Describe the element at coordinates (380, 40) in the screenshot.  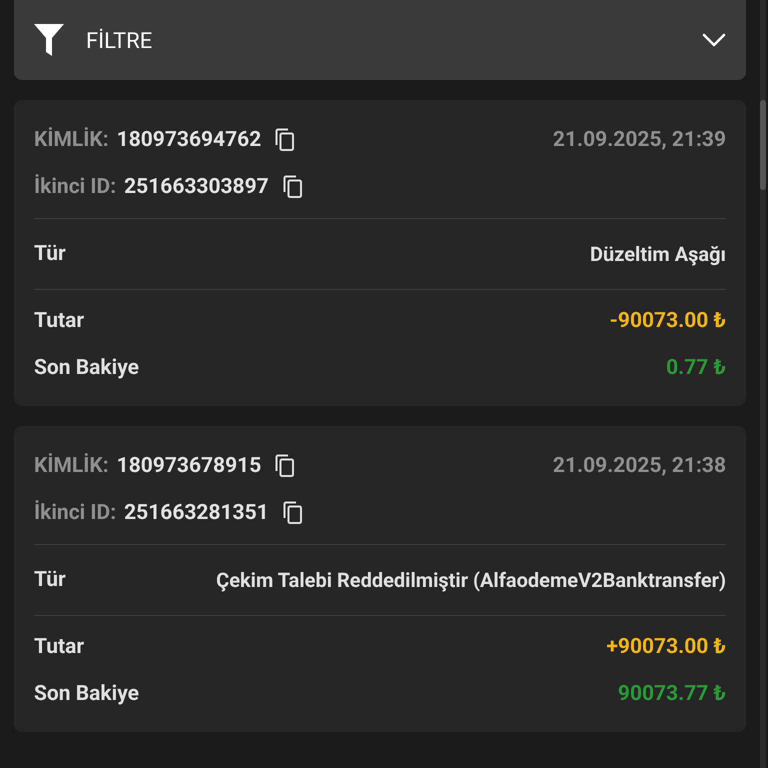
I see `filter-bar: FİLTRE` at that location.